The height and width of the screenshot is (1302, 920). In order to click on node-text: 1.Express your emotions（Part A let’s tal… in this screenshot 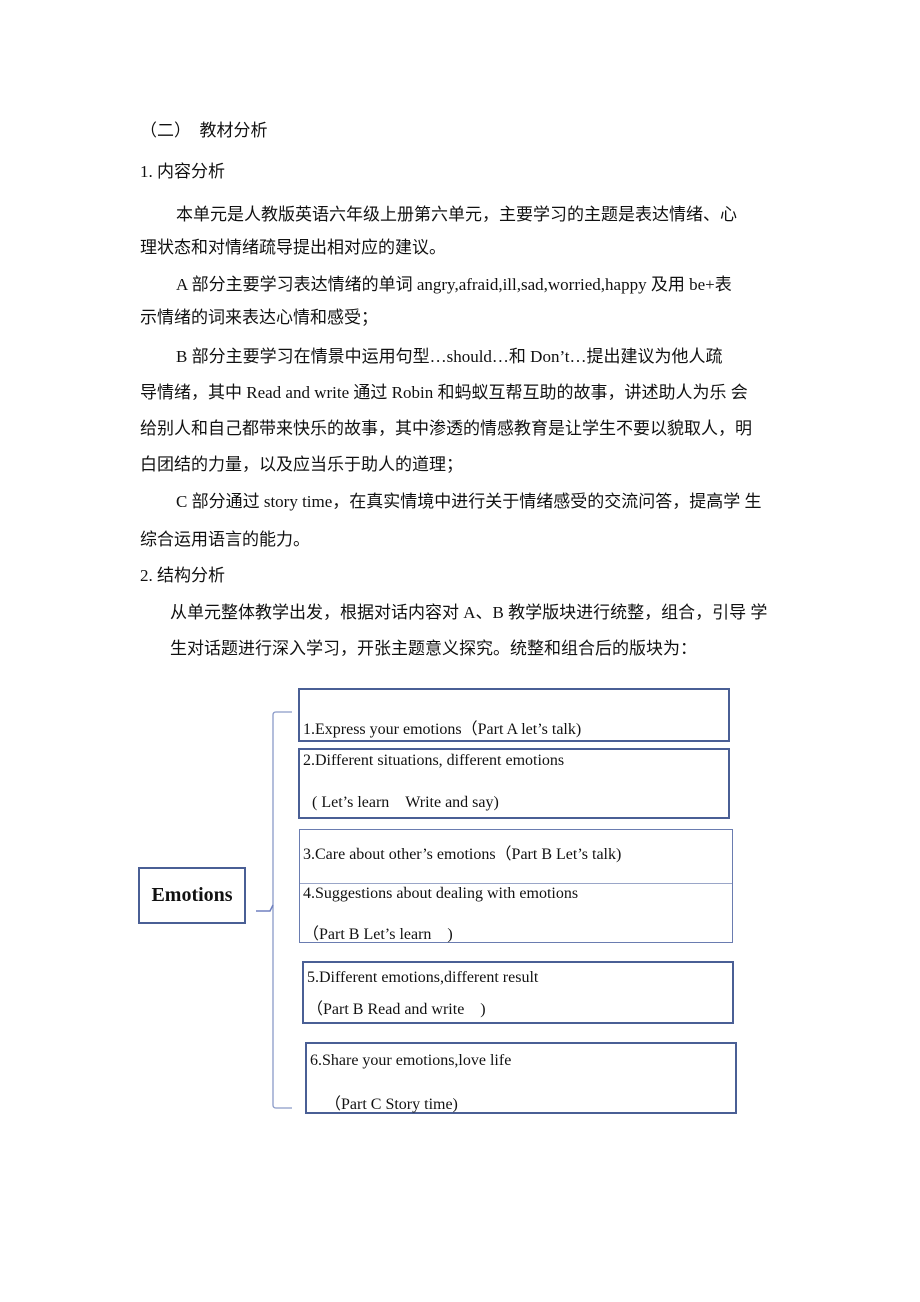, I will do `click(442, 729)`.